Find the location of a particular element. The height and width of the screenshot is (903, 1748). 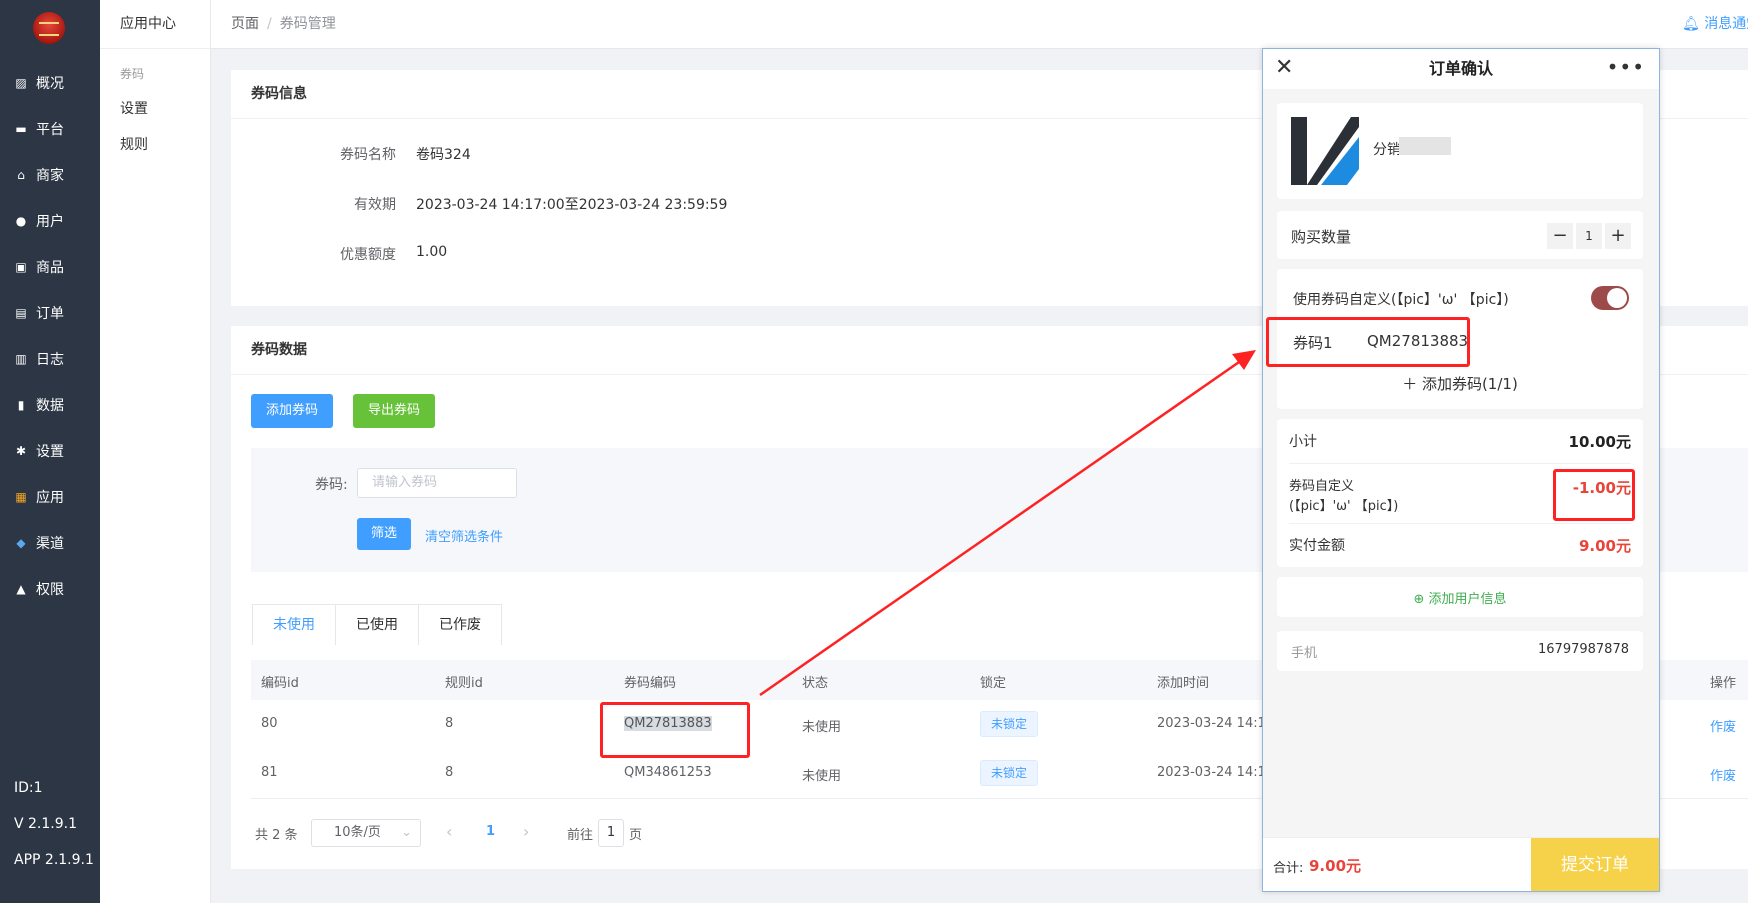

quantity-plus-button: + is located at coordinates (1618, 236).